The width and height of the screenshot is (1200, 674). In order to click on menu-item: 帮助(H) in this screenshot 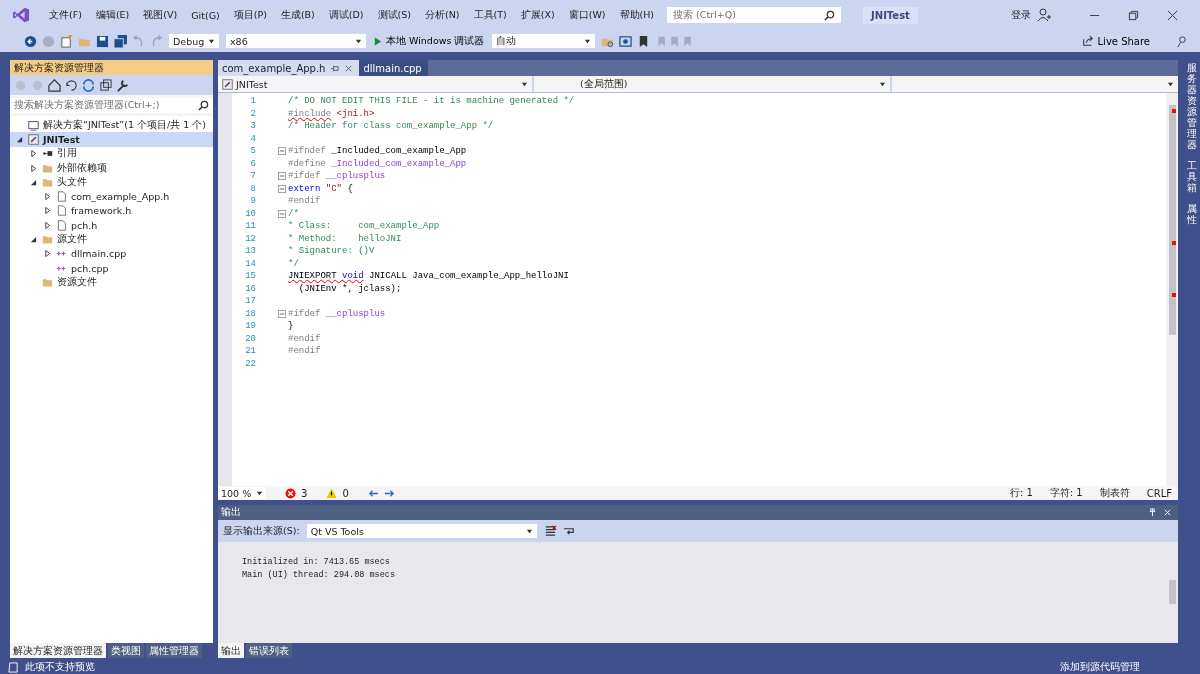, I will do `click(637, 15)`.